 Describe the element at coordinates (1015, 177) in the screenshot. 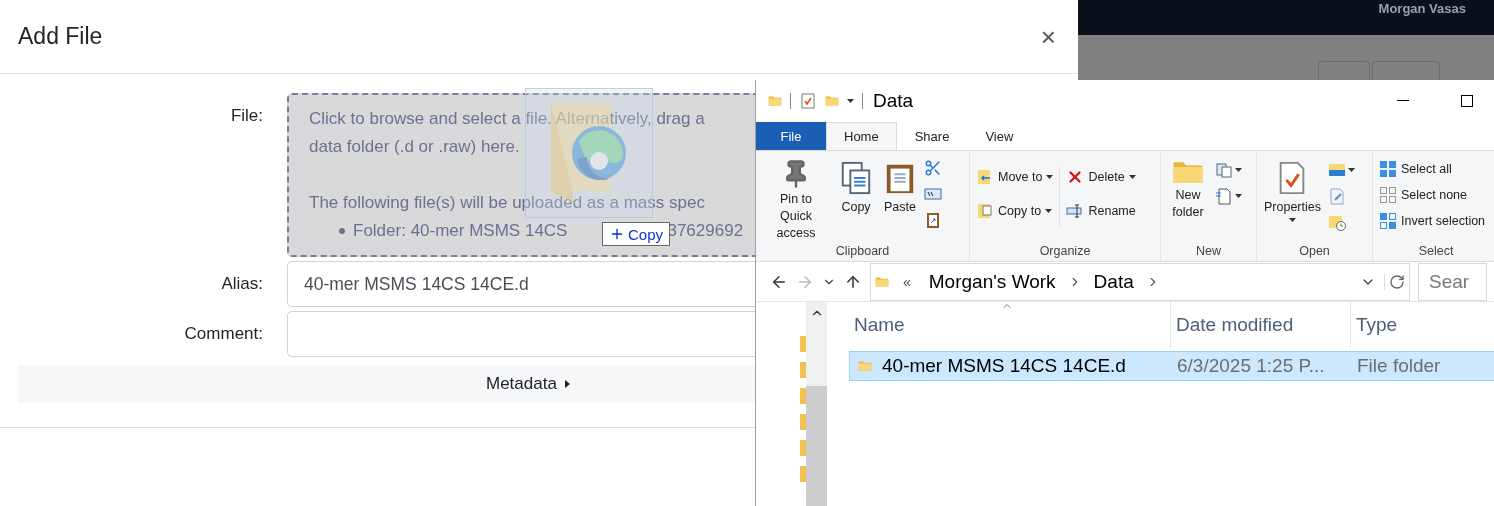

I see `ribbon-button: Move to` at that location.